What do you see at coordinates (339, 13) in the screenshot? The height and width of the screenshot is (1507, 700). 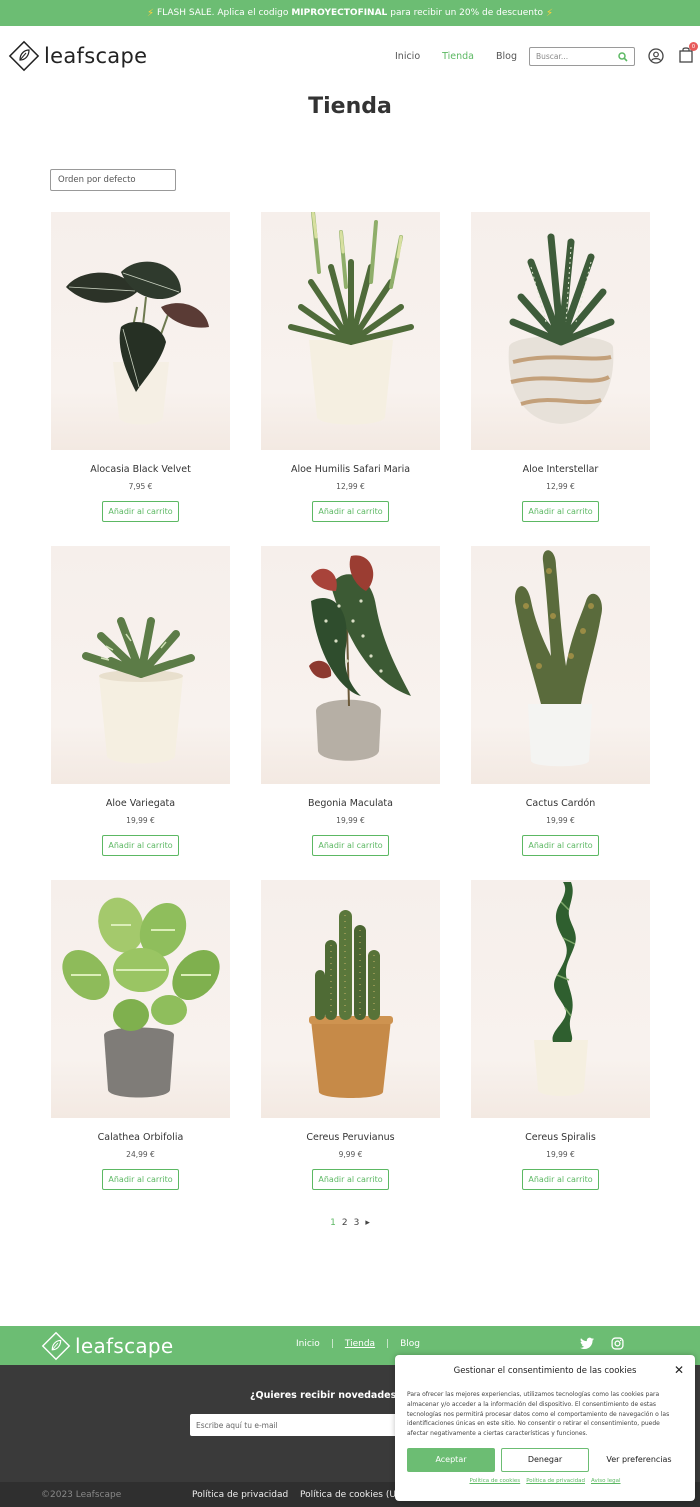 I see `promo-code: MIPROYECTOFINAL` at bounding box center [339, 13].